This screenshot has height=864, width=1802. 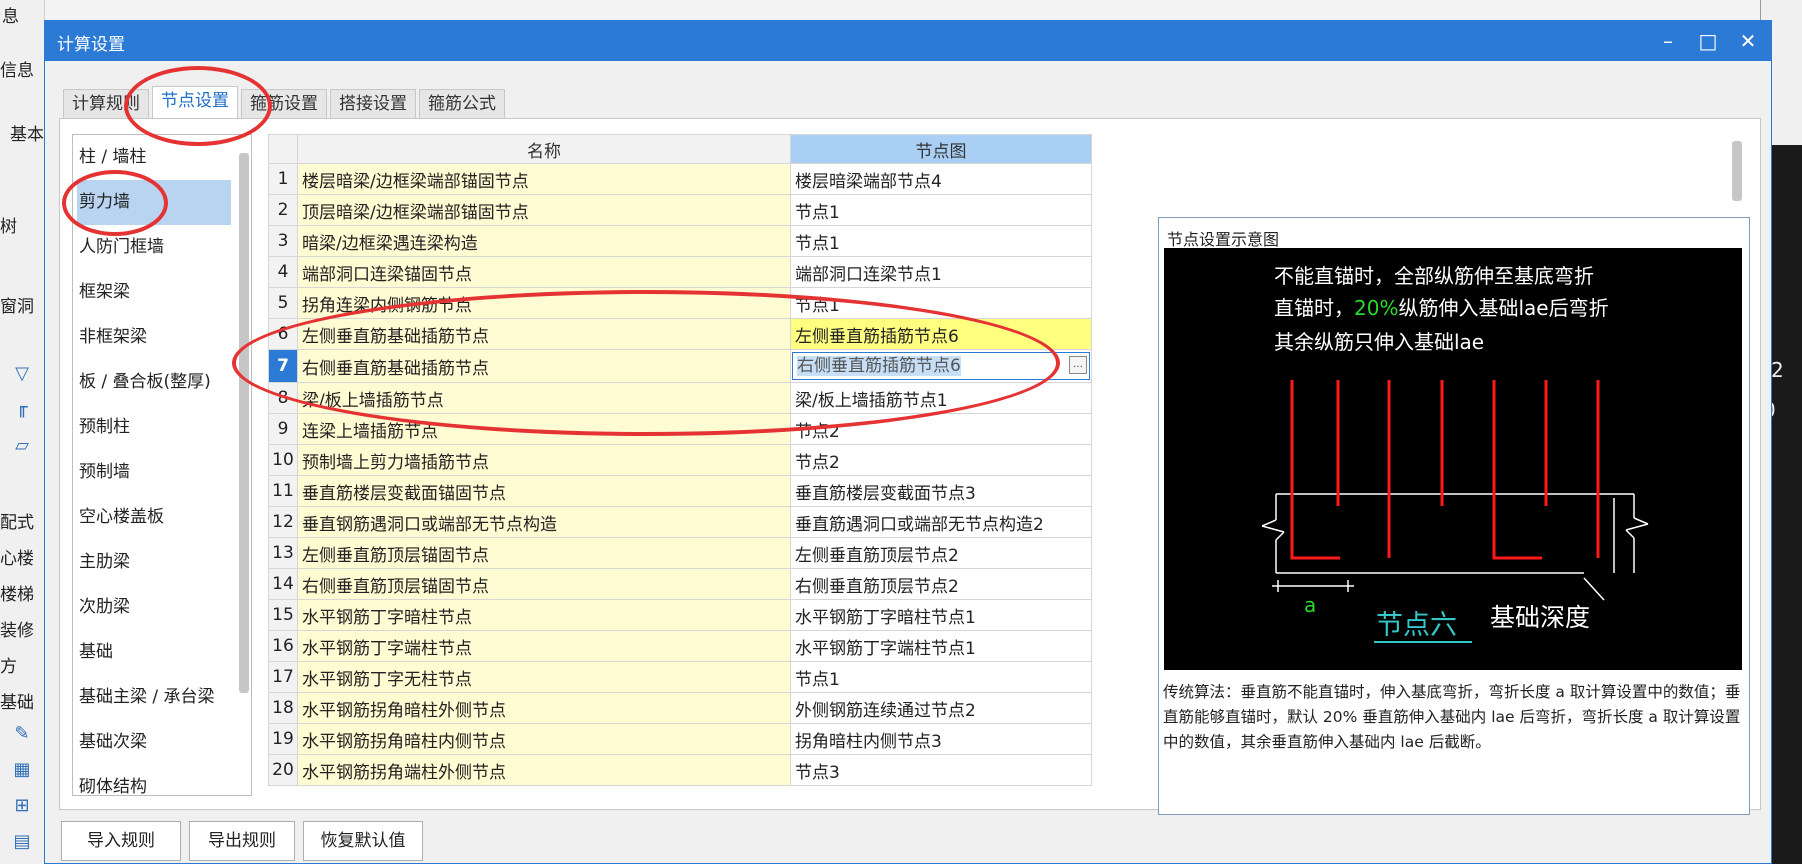 What do you see at coordinates (680, 522) in the screenshot?
I see `table-row: 12 垂直钢筋遇洞口或端部无节点构造 垂直筋遇洞口或端部无节点构造2` at bounding box center [680, 522].